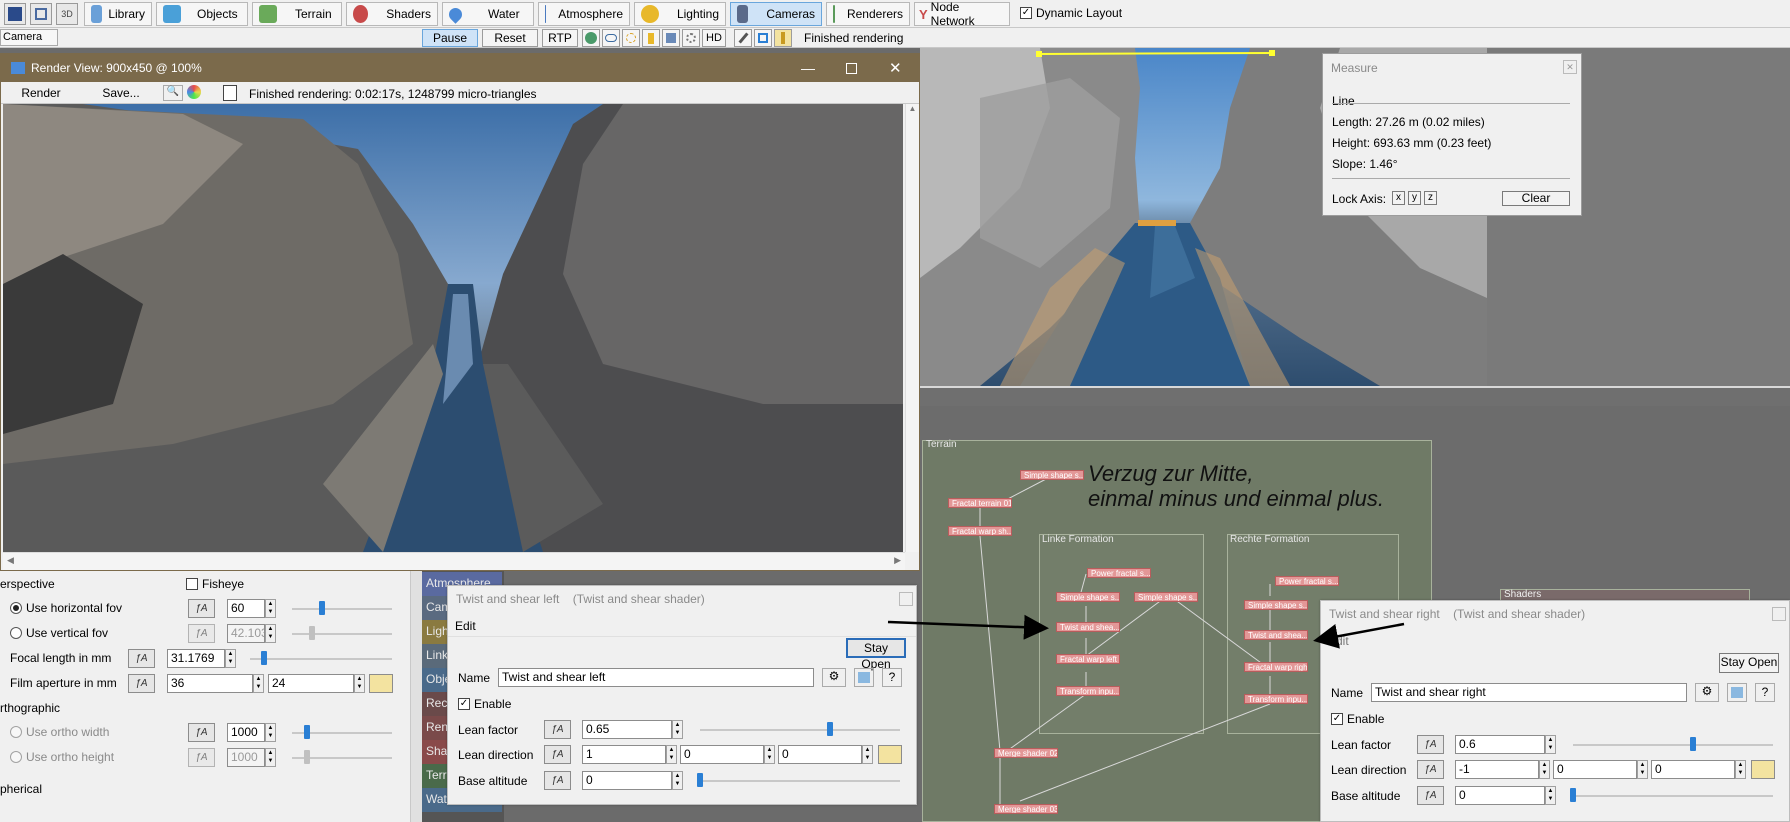 The width and height of the screenshot is (1790, 822). What do you see at coordinates (201, 608) in the screenshot?
I see `horizontal-fov-function-button: ƒA` at bounding box center [201, 608].